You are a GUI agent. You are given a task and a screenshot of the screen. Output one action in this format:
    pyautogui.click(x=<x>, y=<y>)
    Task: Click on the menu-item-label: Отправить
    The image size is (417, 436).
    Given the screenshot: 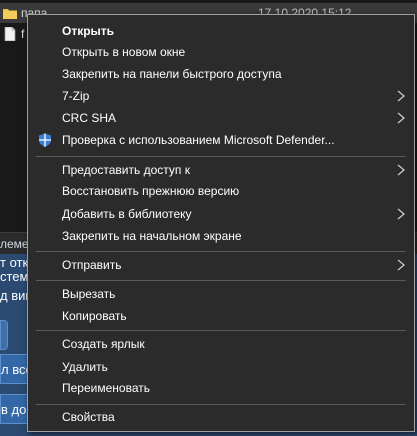 What is the action you would take?
    pyautogui.click(x=92, y=265)
    